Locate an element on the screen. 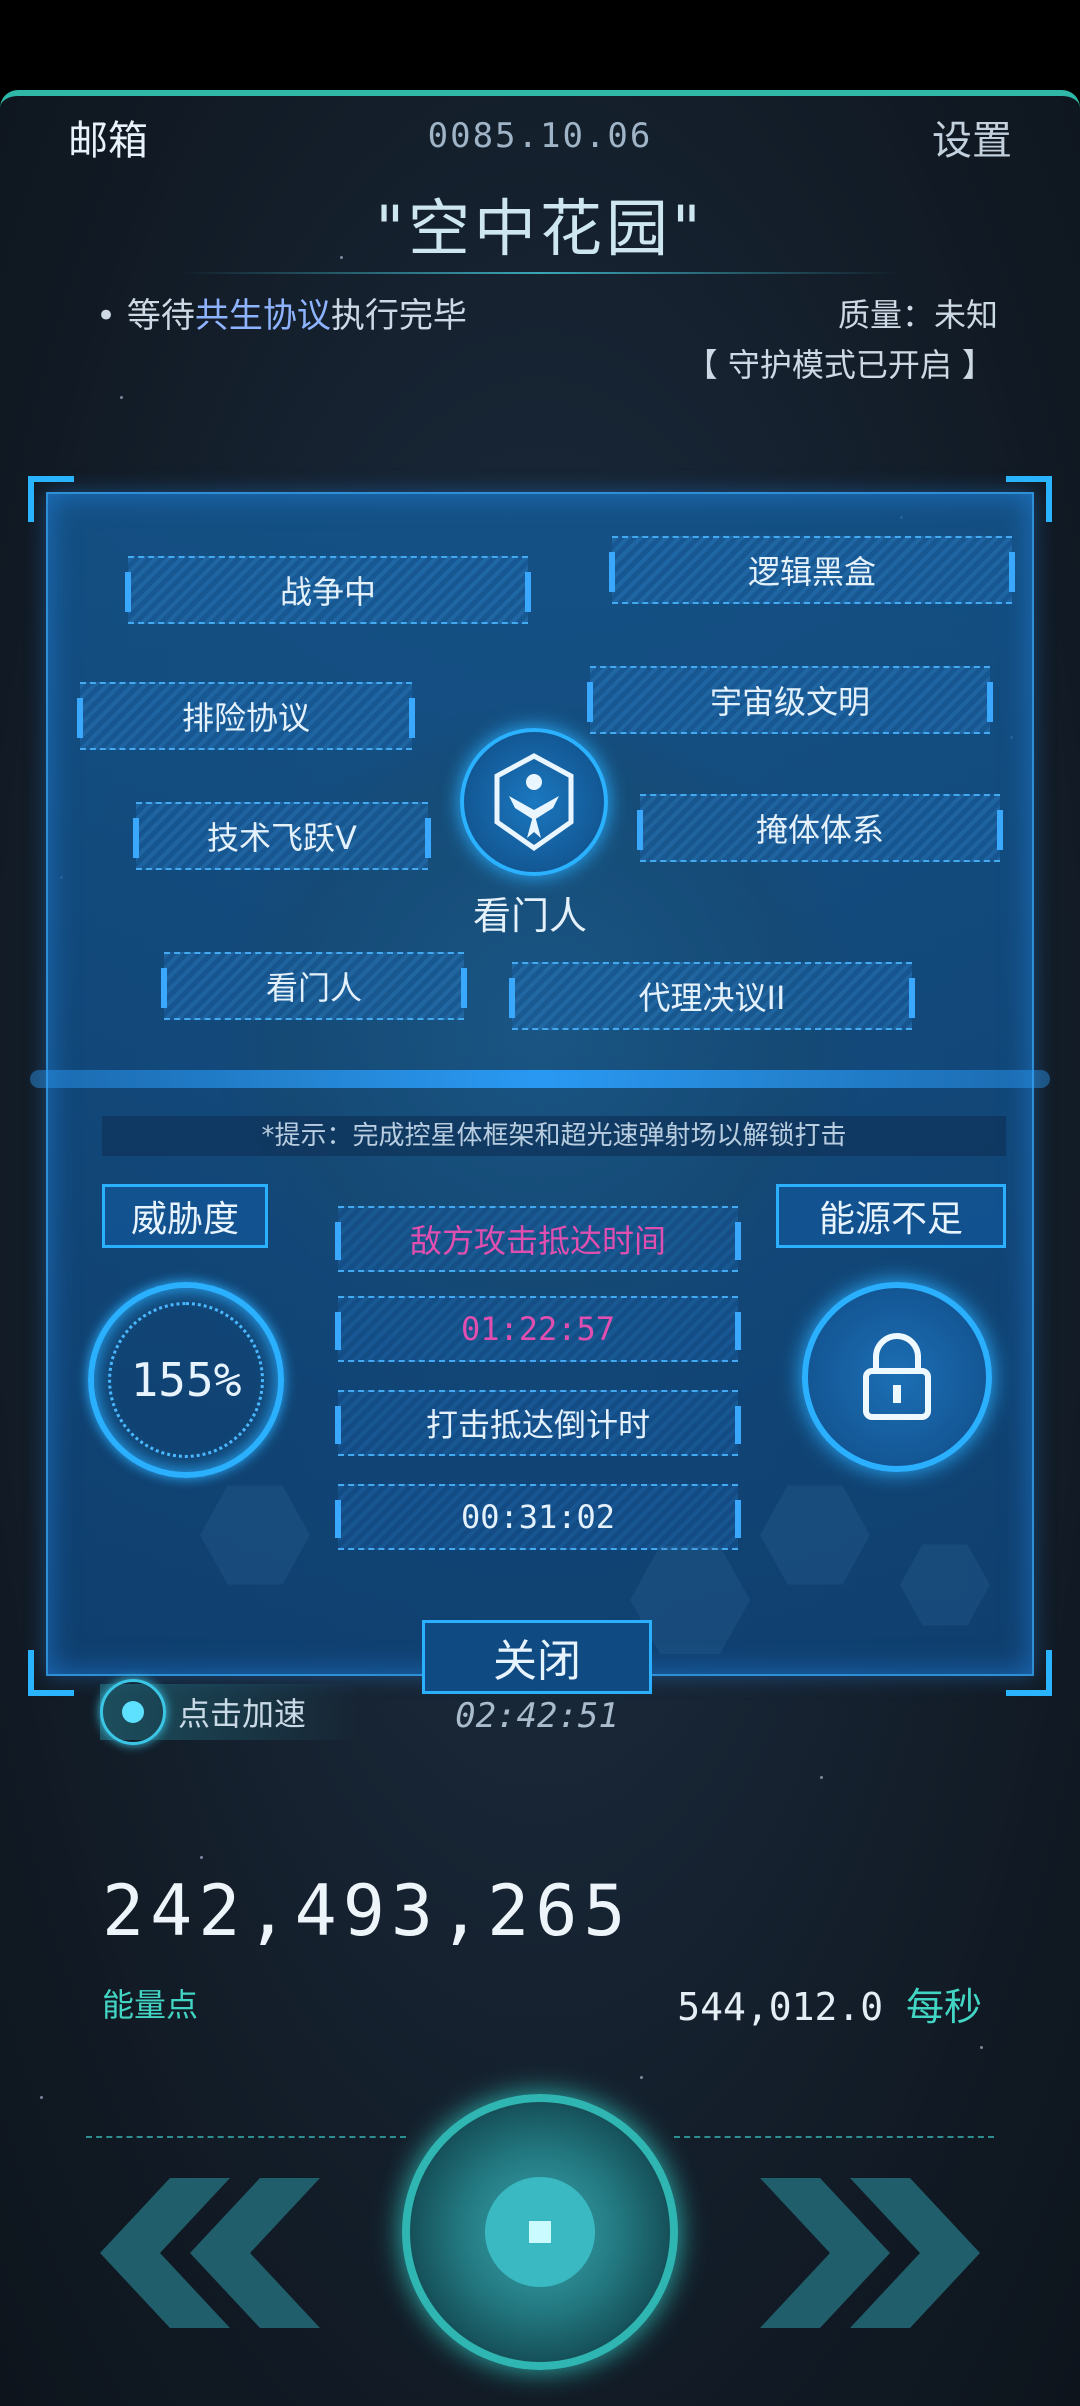 This screenshot has width=1080, height=2406. main-action-icon is located at coordinates (540, 2232).